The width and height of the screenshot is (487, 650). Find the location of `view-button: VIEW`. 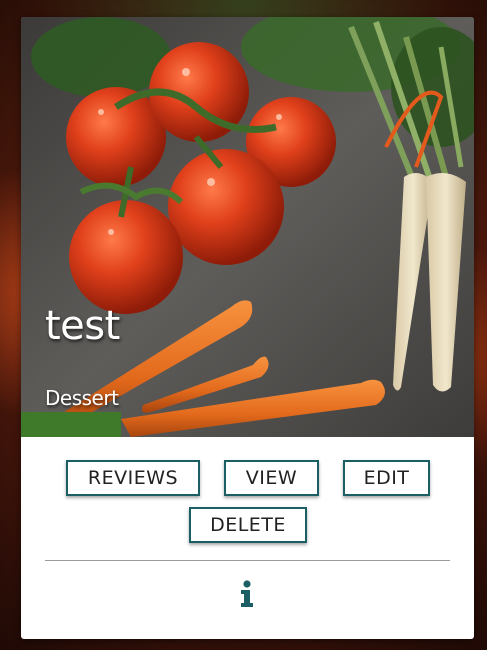

view-button: VIEW is located at coordinates (271, 478).